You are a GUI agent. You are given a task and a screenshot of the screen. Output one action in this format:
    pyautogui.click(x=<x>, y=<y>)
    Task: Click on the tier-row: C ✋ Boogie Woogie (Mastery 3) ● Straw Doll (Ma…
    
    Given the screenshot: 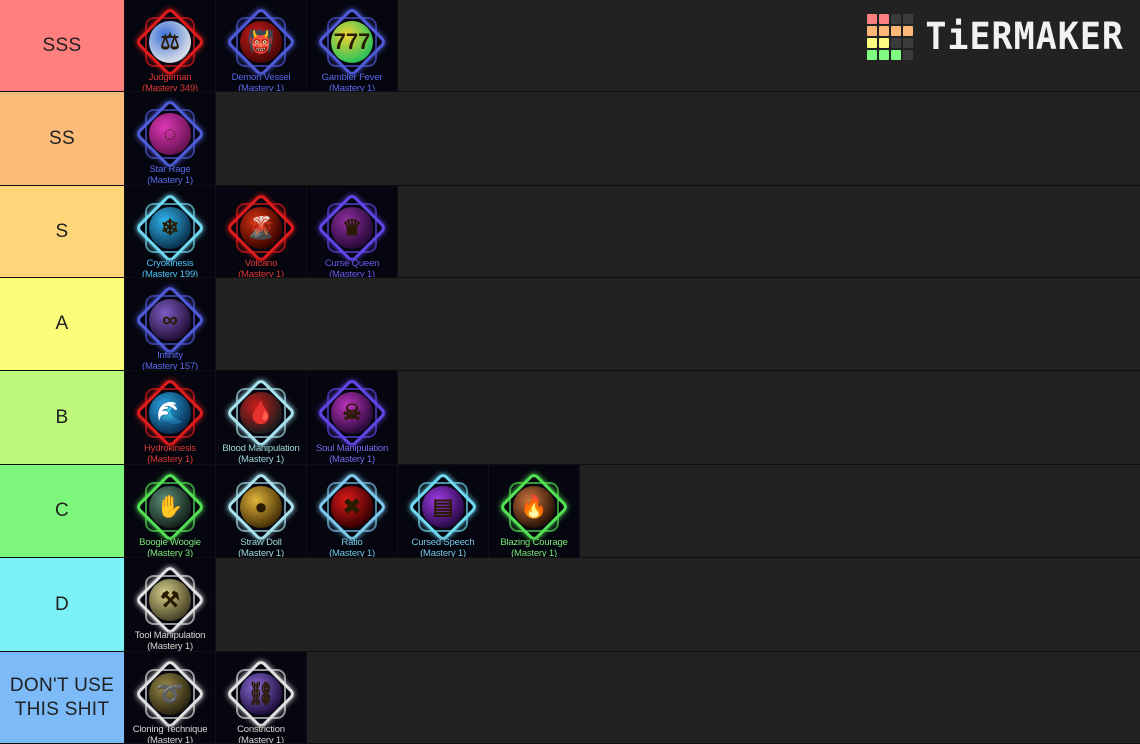 What is the action you would take?
    pyautogui.click(x=570, y=511)
    